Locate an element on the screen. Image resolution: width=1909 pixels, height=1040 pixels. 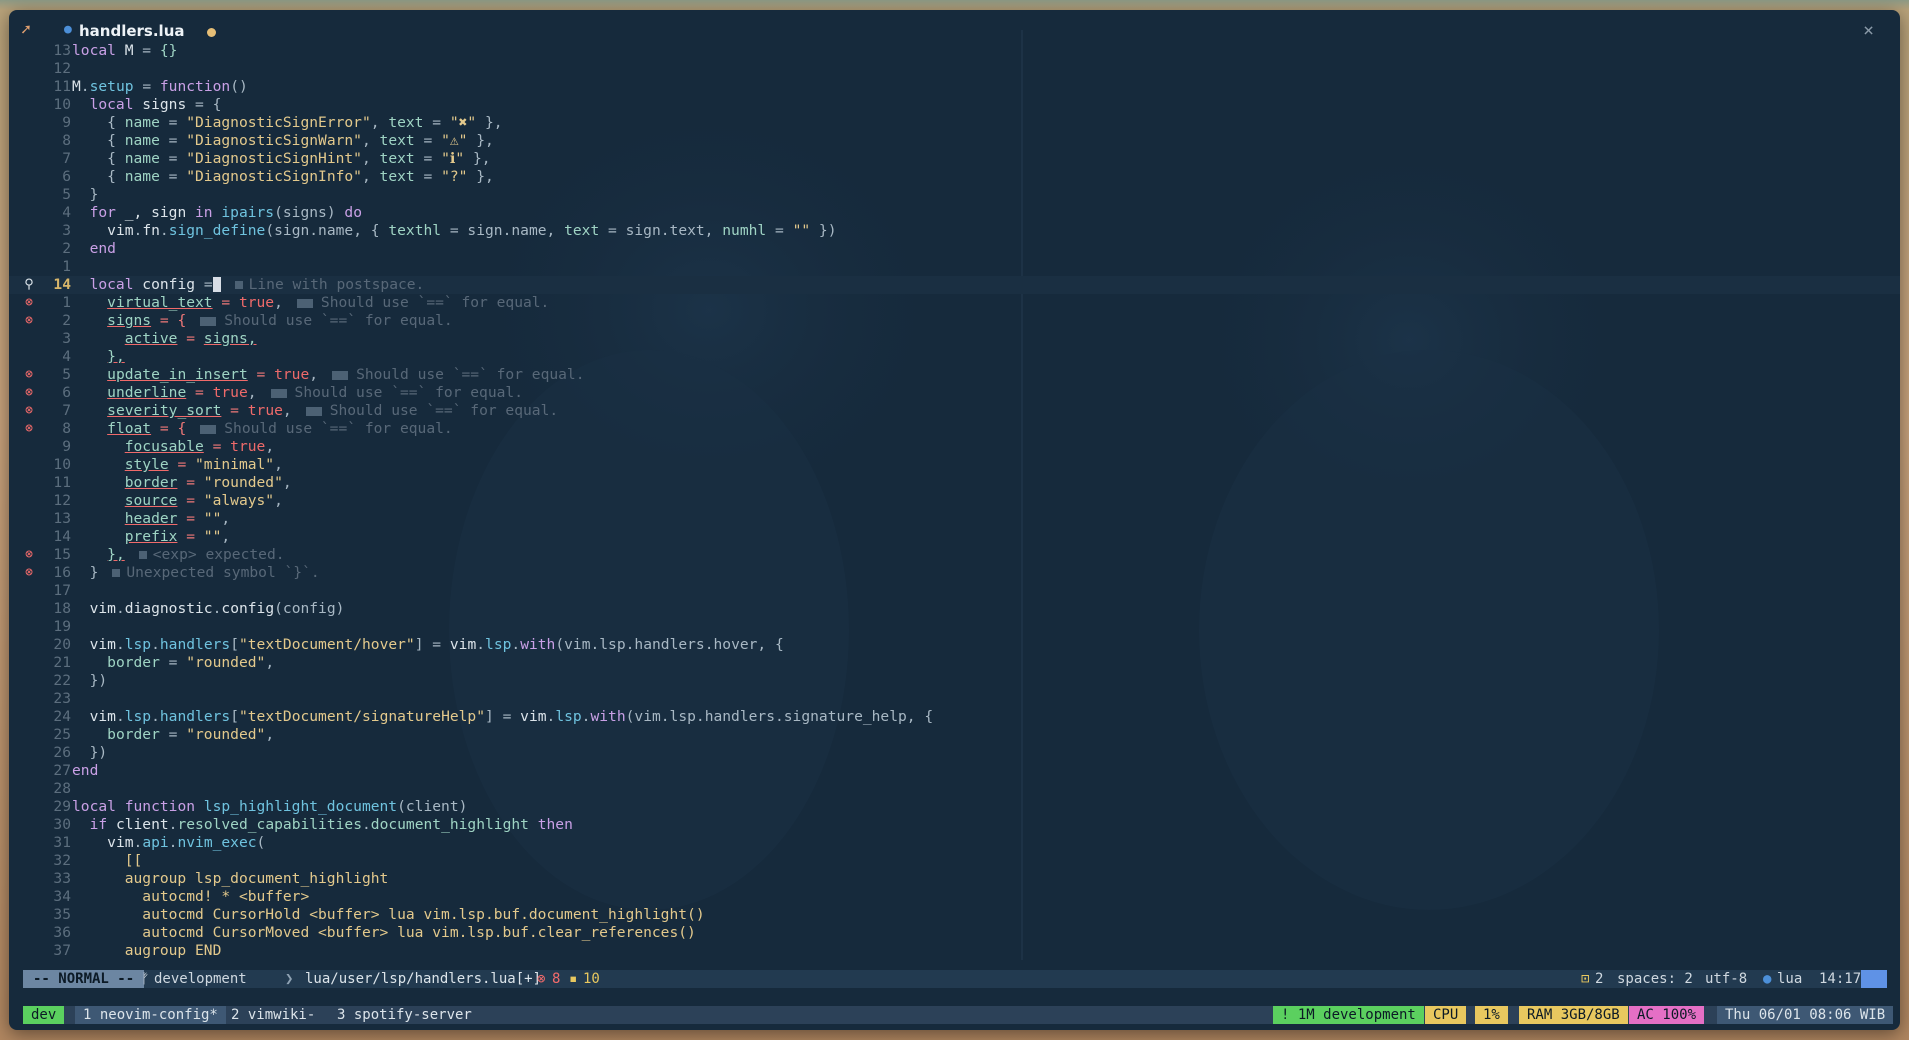
code-token: = is located at coordinates (217, 446).